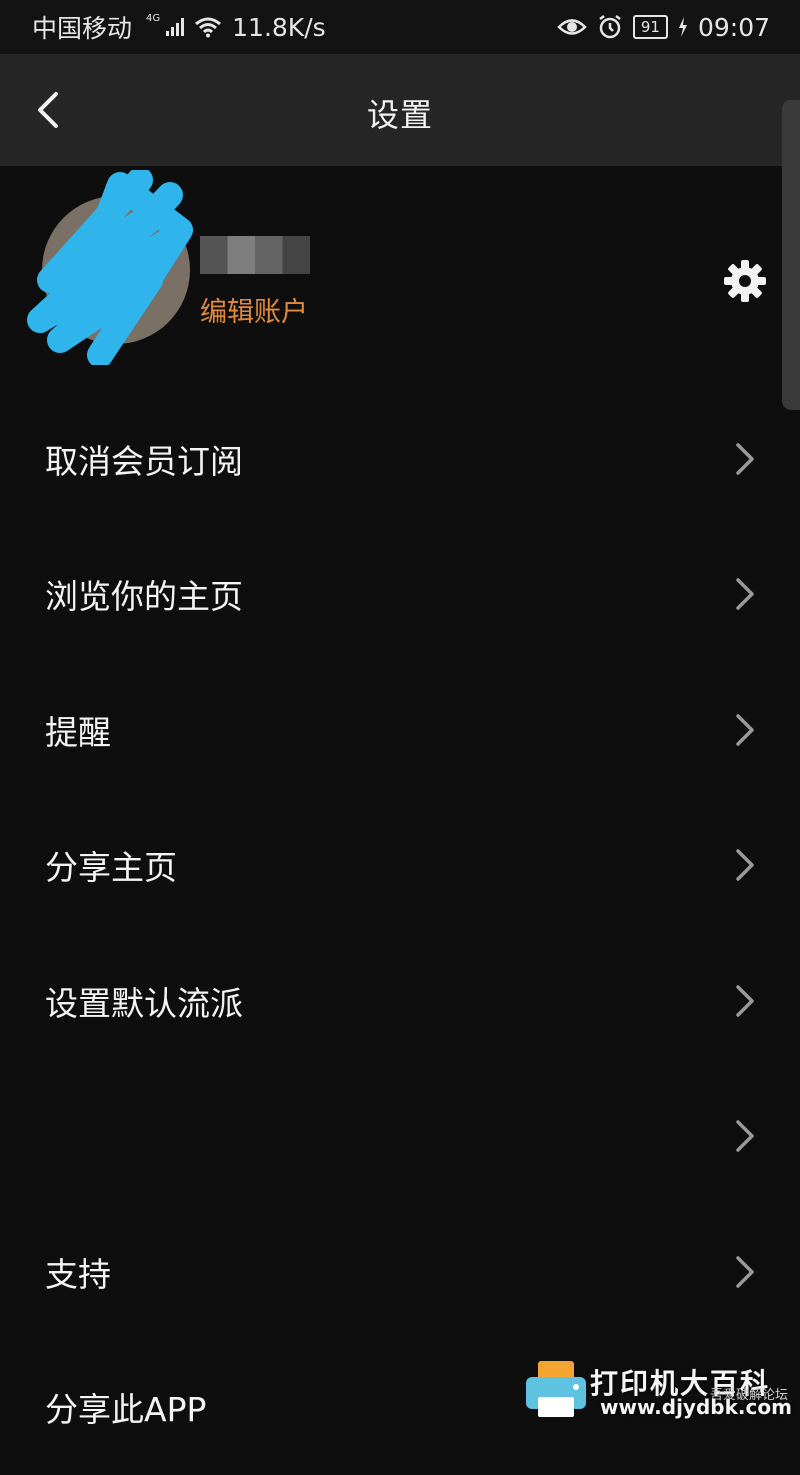 Image resolution: width=800 pixels, height=1475 pixels. Describe the element at coordinates (400, 113) in the screenshot. I see `page-title: 设置` at that location.